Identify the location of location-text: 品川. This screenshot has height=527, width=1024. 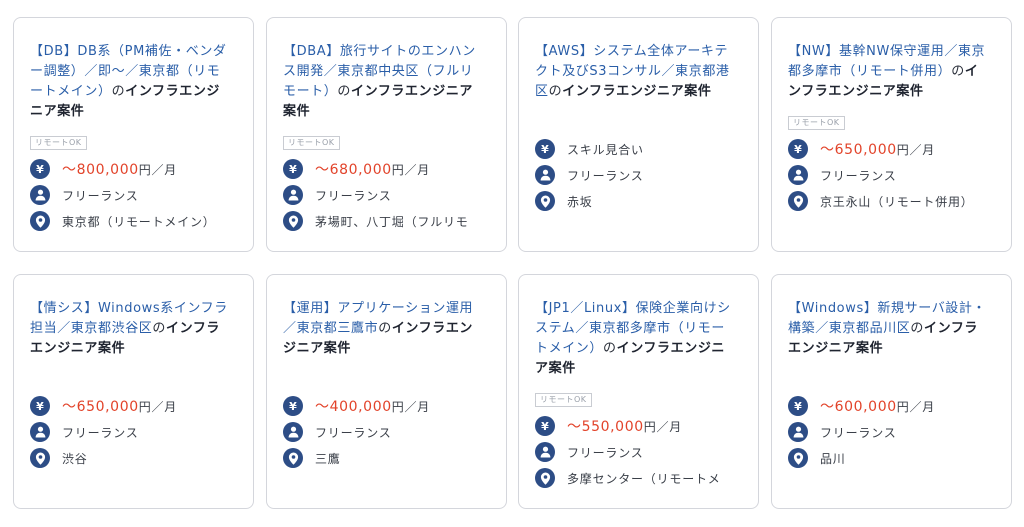
(833, 458).